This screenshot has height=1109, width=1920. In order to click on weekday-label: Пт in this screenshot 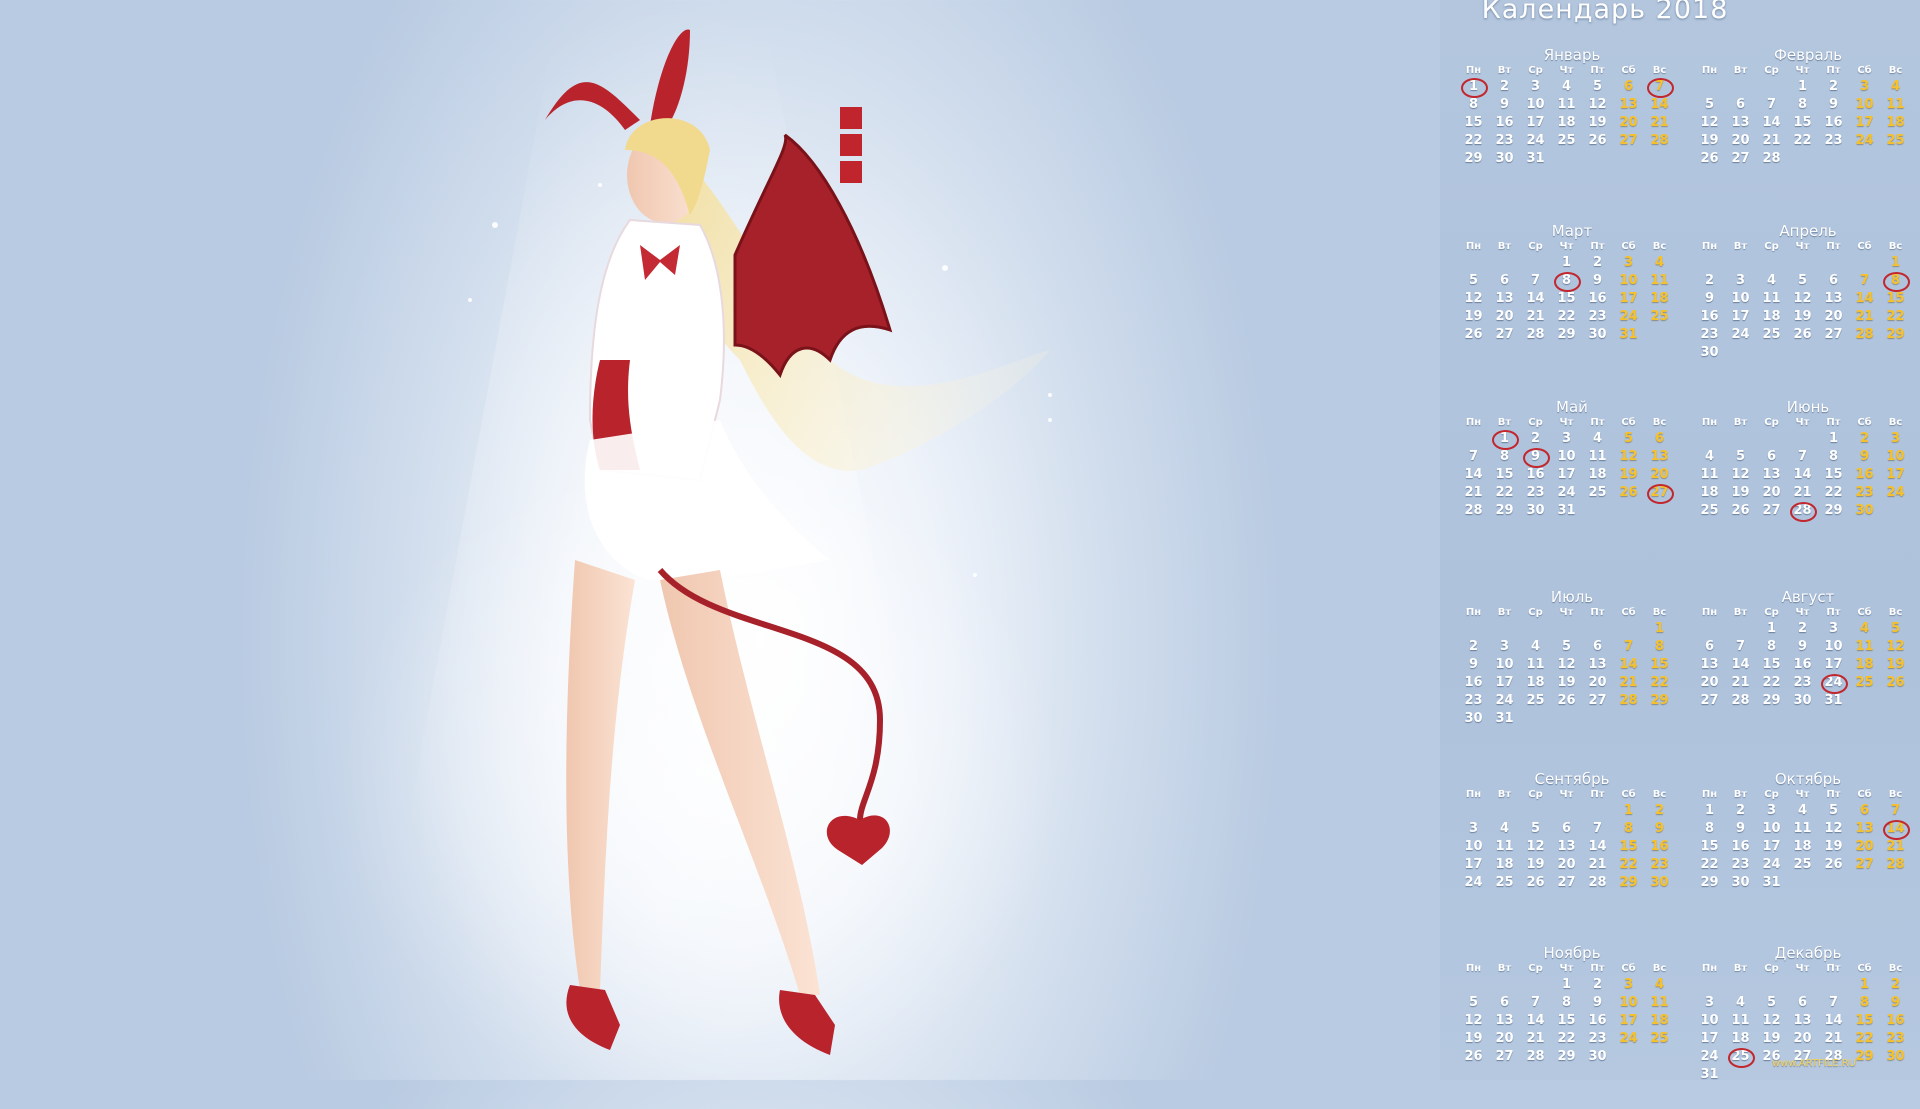, I will do `click(1597, 968)`.